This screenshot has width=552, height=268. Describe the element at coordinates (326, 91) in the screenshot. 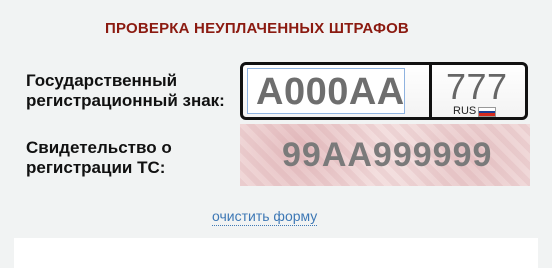

I see `plate-number-input: А000АА` at that location.